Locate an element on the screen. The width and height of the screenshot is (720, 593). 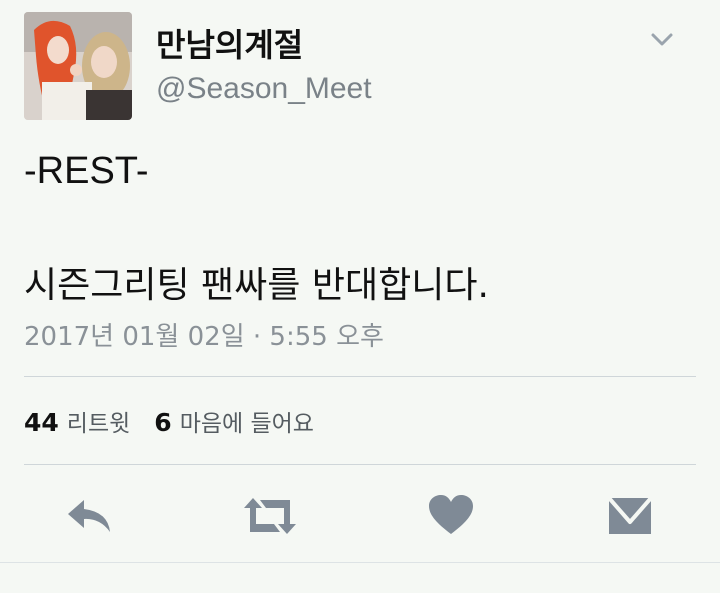
envelope-icon is located at coordinates (630, 515).